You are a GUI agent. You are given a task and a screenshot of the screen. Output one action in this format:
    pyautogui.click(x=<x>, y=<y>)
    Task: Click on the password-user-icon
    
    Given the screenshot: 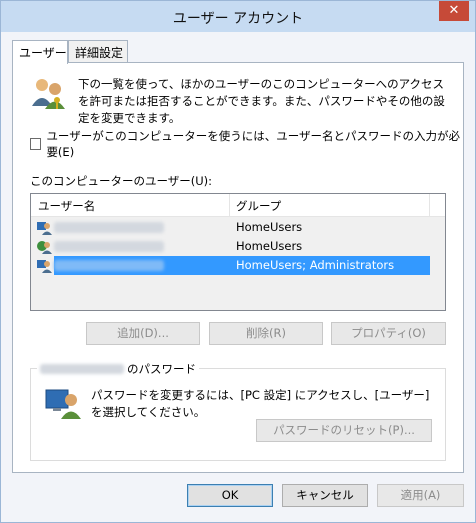 What is the action you would take?
    pyautogui.click(x=63, y=404)
    